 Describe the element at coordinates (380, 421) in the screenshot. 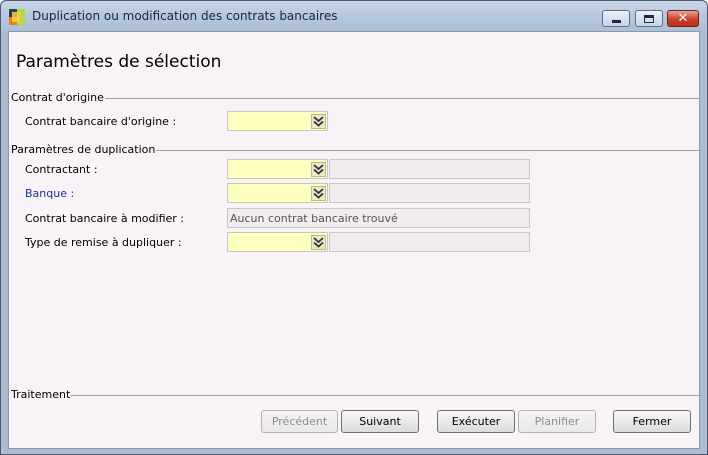

I see `next-button: Suivant` at that location.